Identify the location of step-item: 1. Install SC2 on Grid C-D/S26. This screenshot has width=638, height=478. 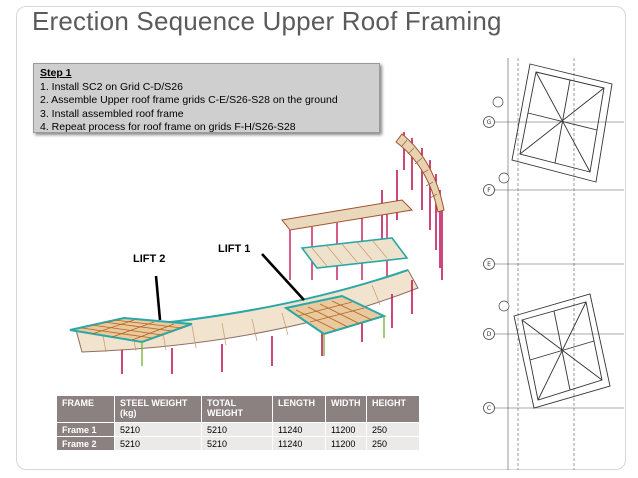
(111, 86).